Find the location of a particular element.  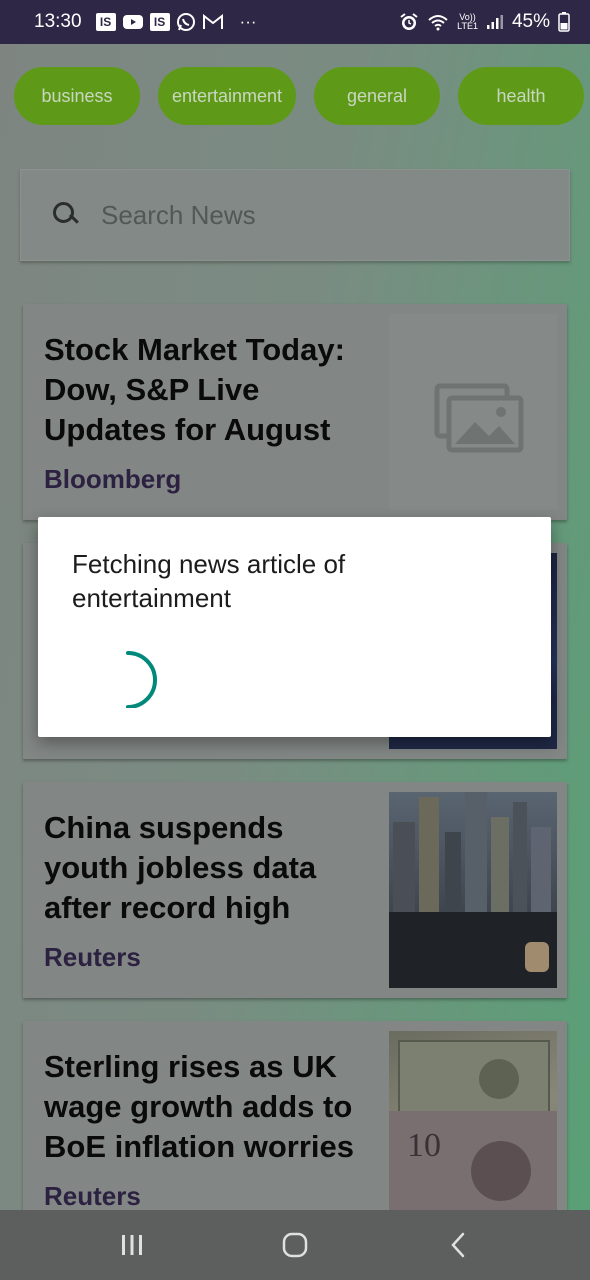

city-skyline-photo is located at coordinates (473, 890).